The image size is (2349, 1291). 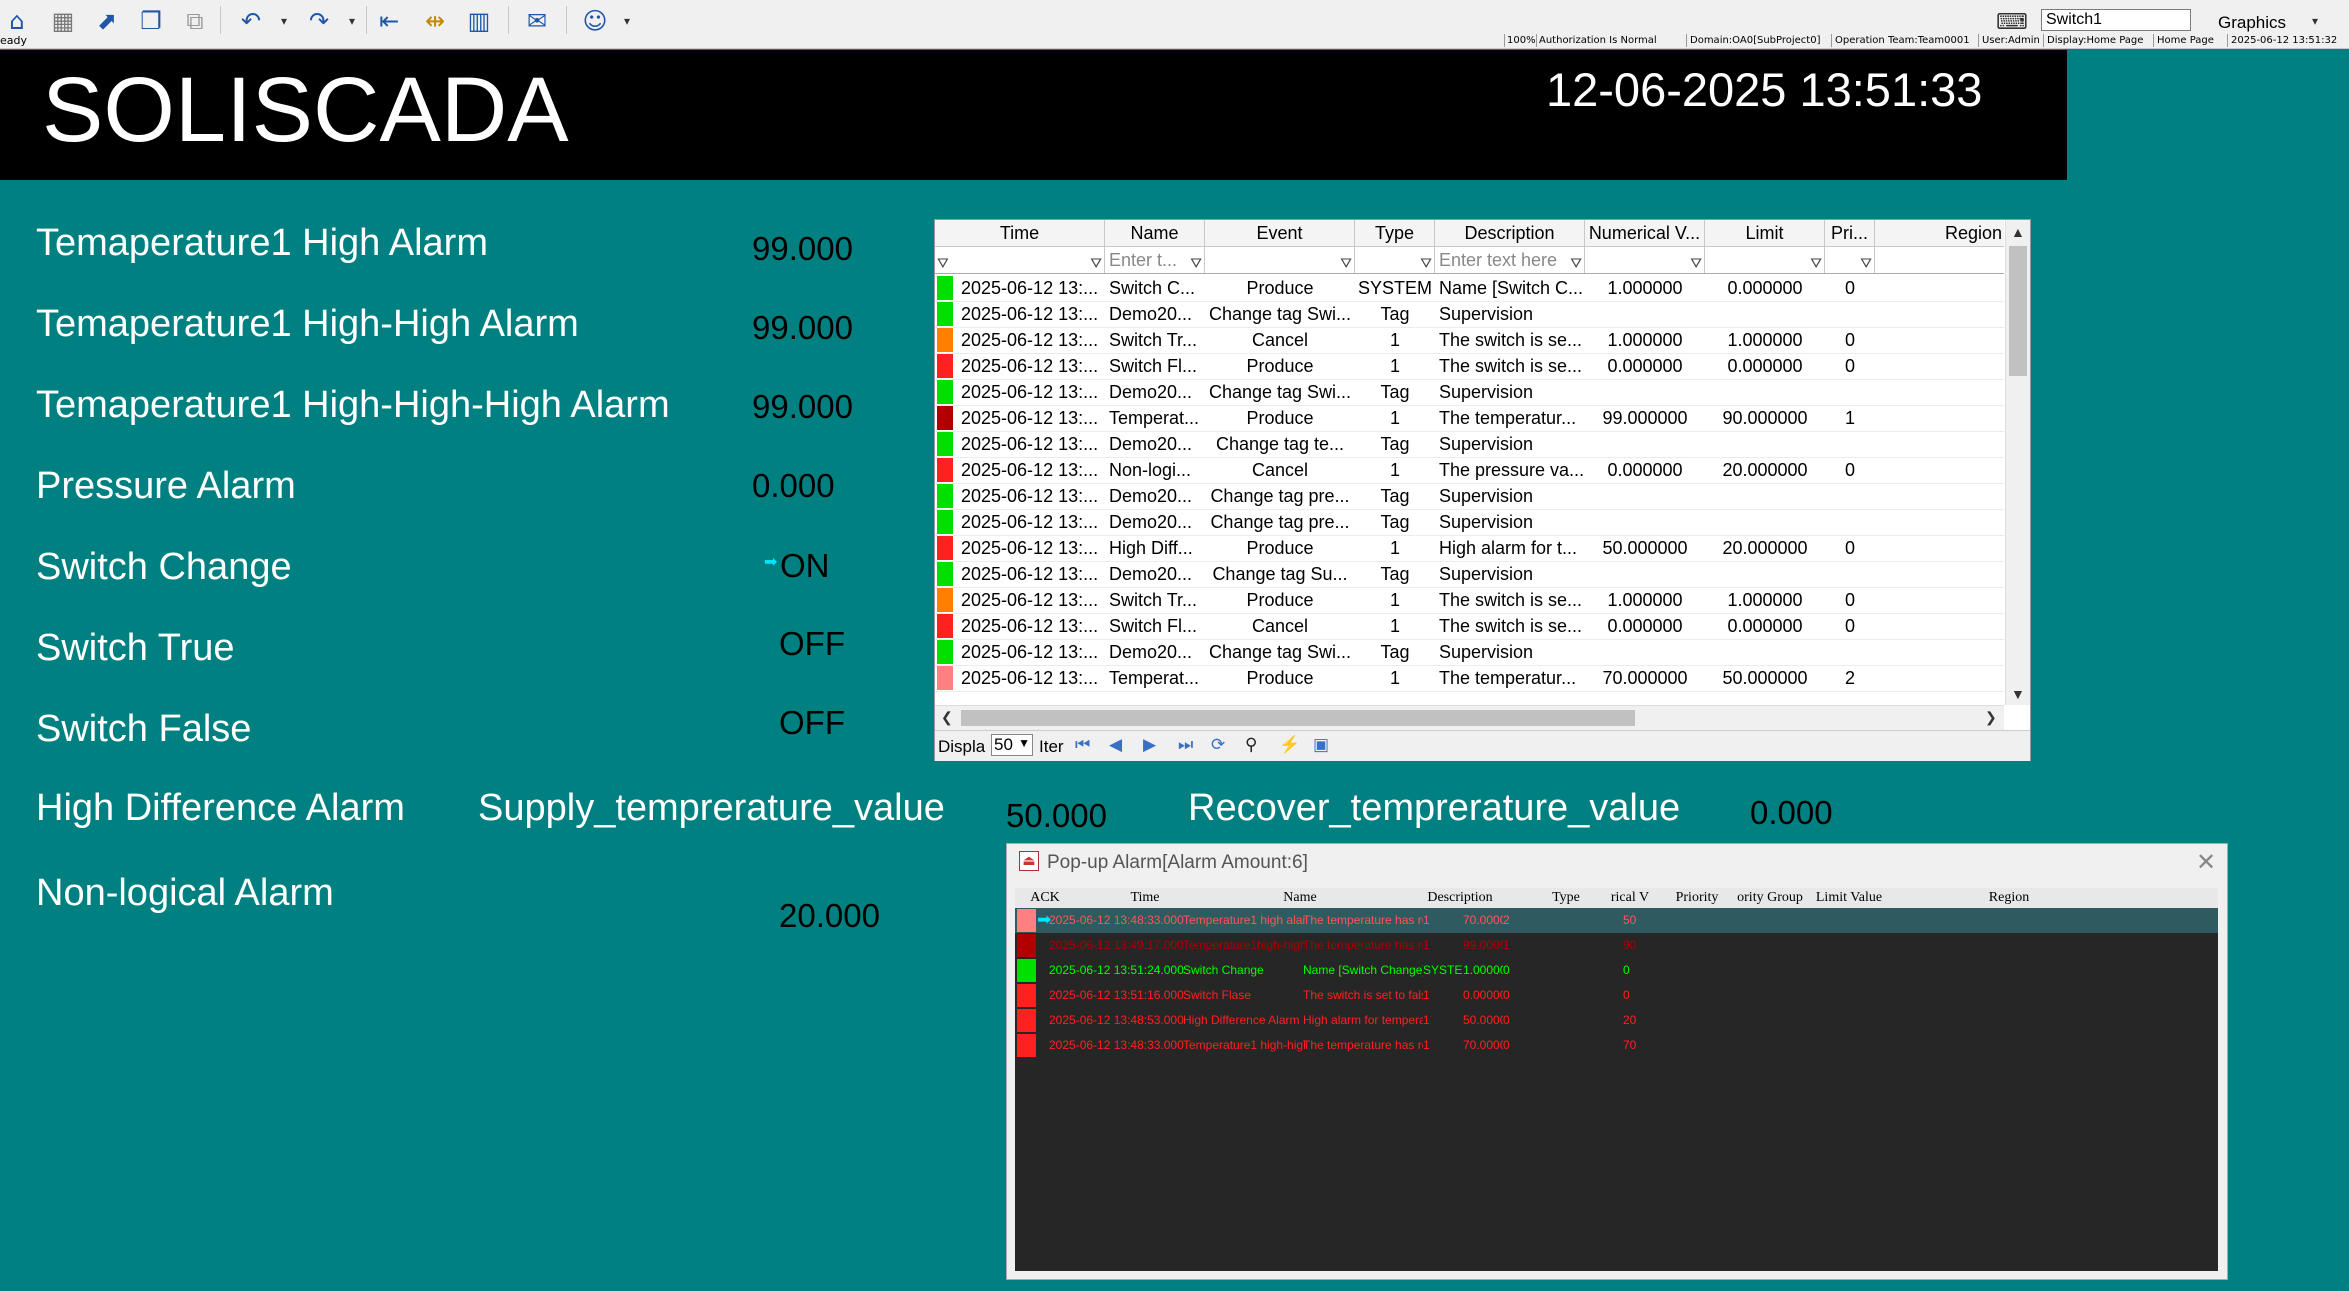 I want to click on popup-col-limit-value: Limit Value, so click(x=1849, y=898).